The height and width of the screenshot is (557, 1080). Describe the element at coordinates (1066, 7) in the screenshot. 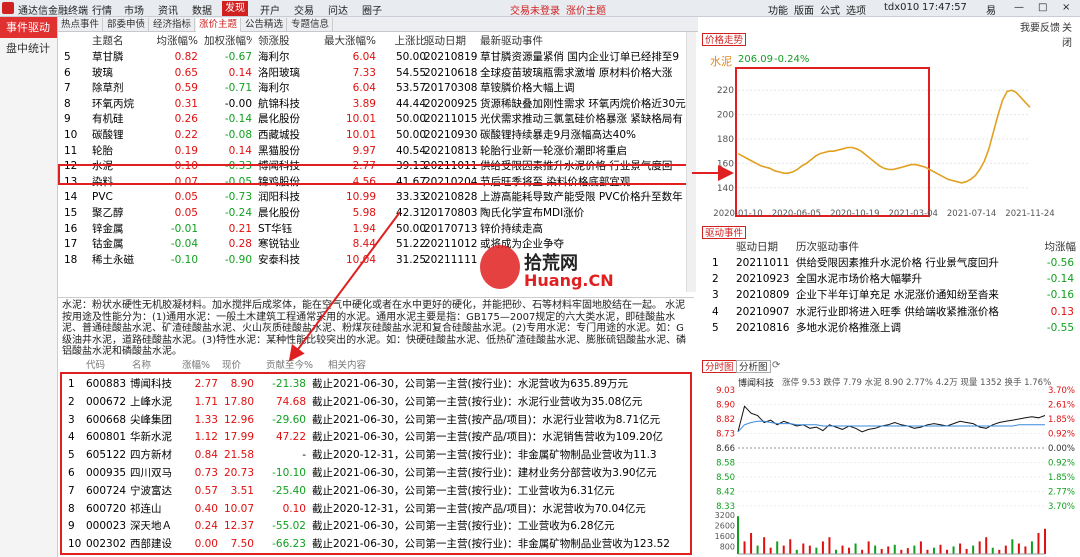

I see `window-close-button: ×` at that location.